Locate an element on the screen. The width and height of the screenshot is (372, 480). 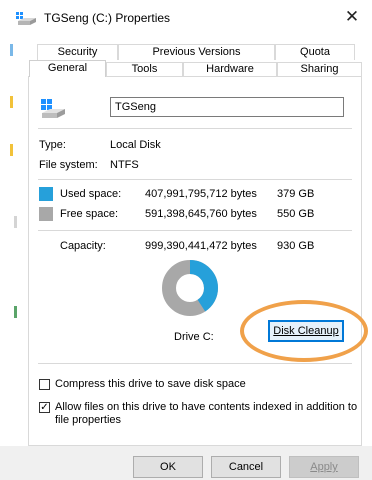
index-checkbox: ✓ is located at coordinates (44, 407).